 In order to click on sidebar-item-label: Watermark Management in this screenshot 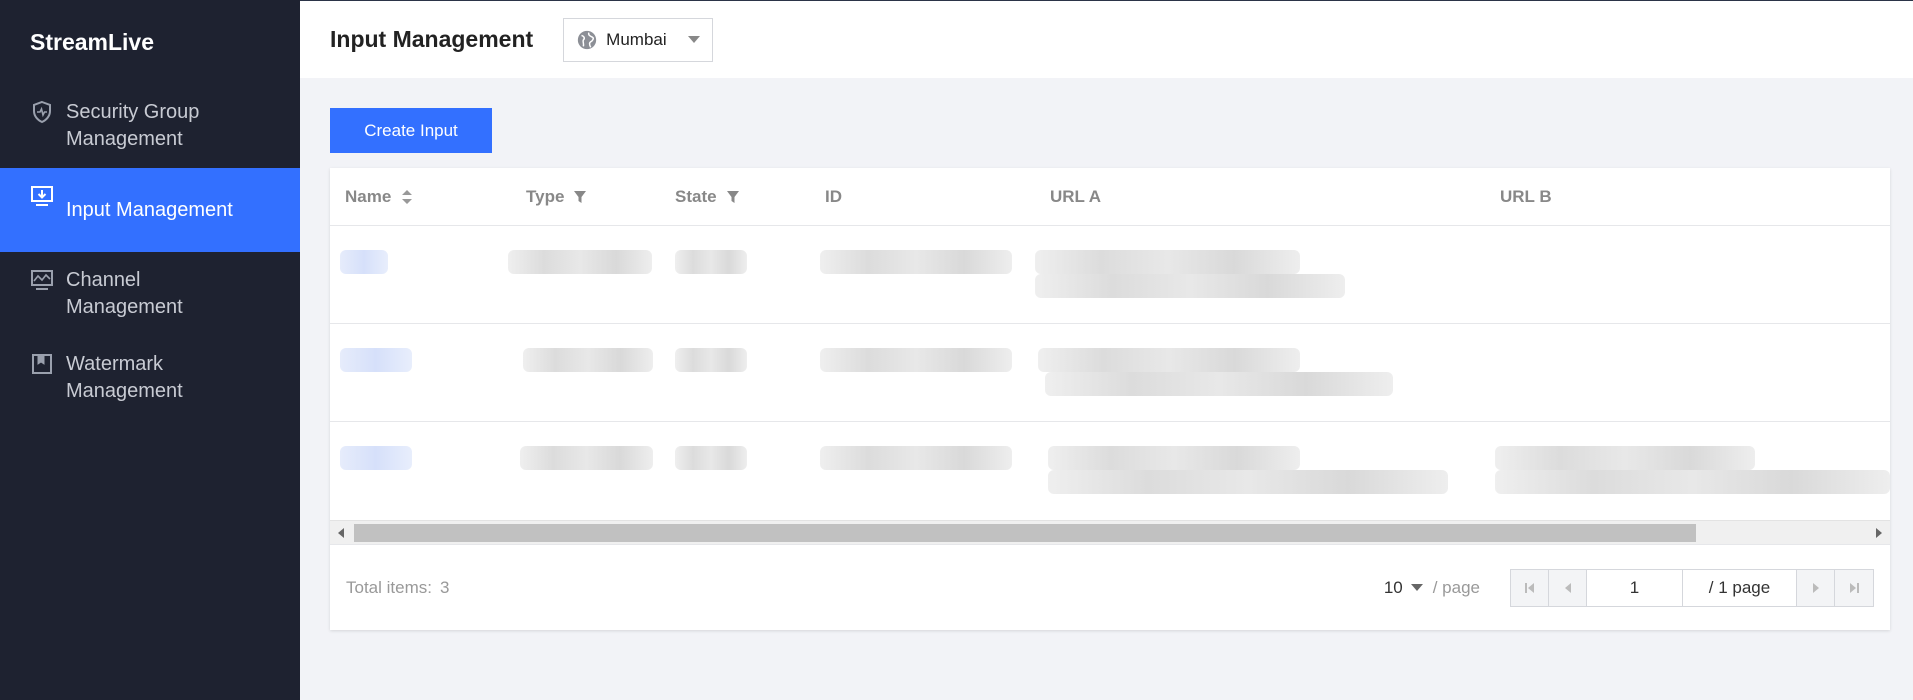, I will do `click(124, 377)`.